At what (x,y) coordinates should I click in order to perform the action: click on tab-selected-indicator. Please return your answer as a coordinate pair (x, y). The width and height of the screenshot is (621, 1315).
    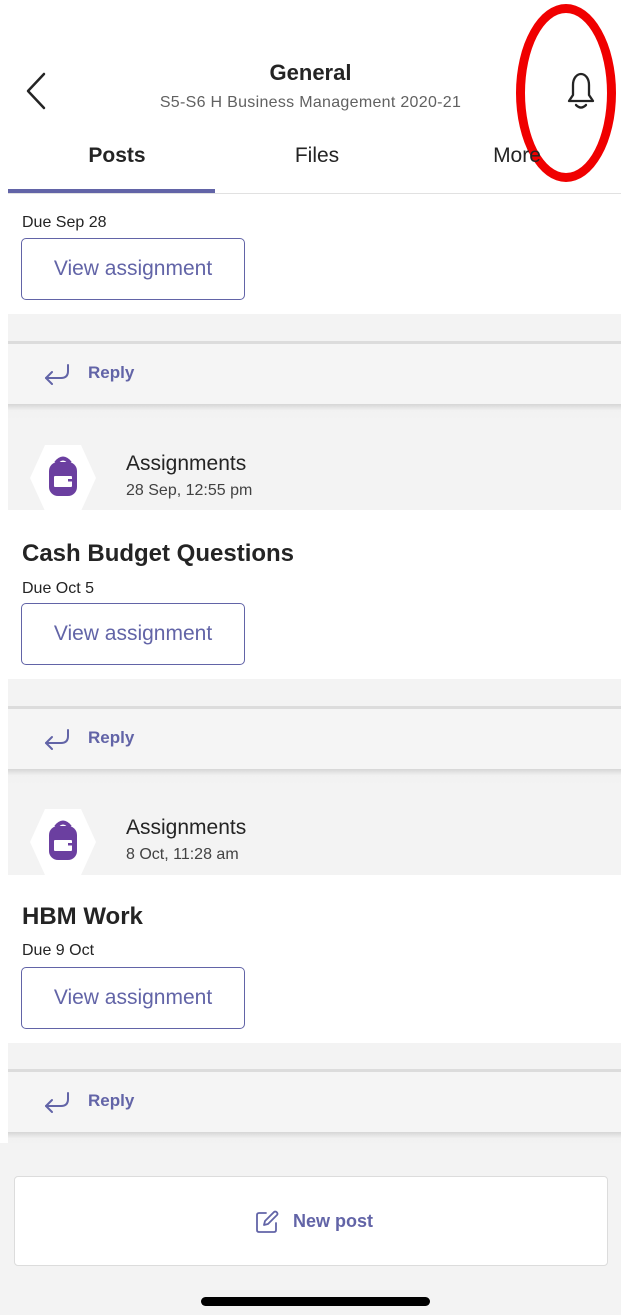
    Looking at the image, I should click on (111, 191).